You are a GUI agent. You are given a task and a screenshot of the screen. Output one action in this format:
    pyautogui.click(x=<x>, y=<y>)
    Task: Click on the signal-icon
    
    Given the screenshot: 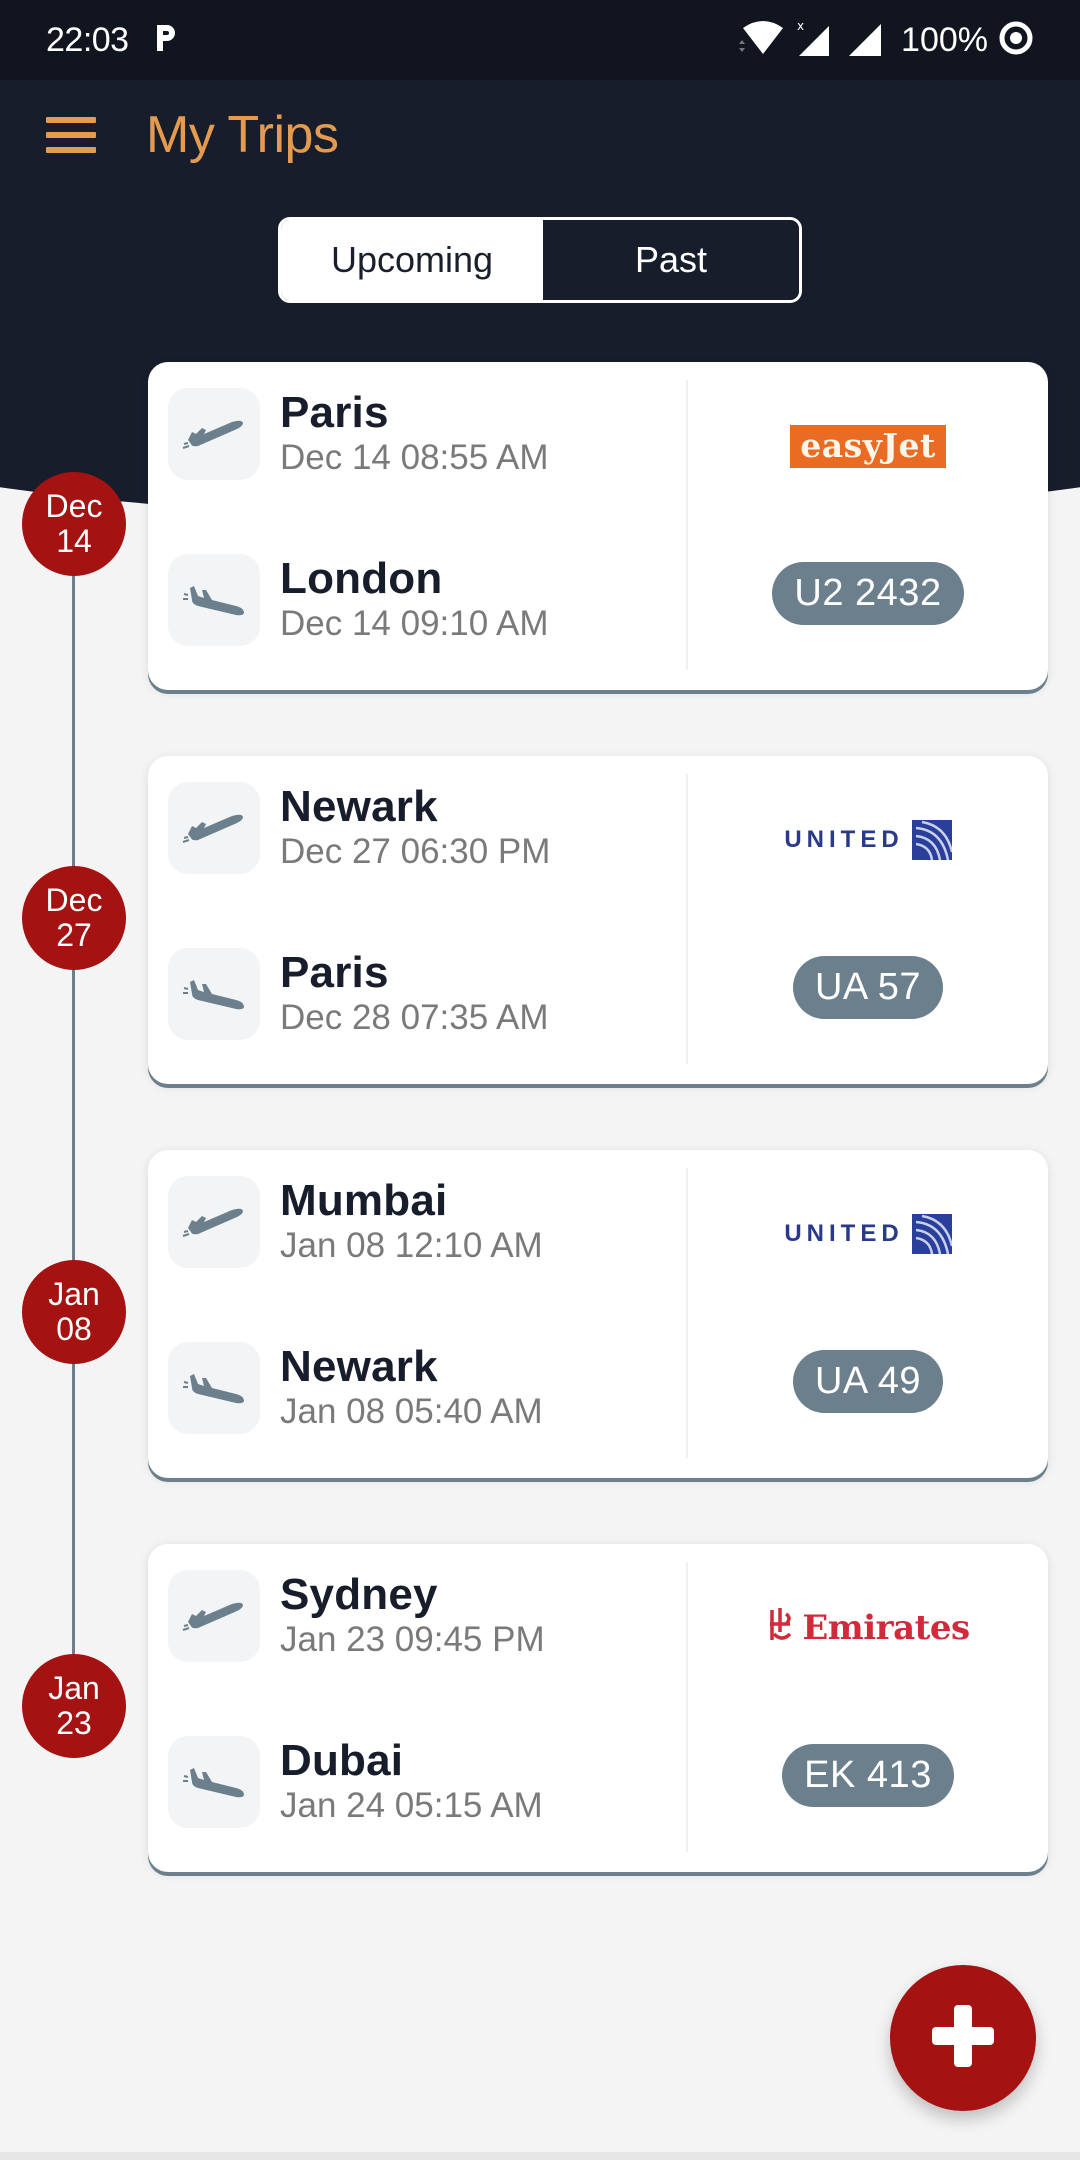 What is the action you would take?
    pyautogui.click(x=866, y=40)
    